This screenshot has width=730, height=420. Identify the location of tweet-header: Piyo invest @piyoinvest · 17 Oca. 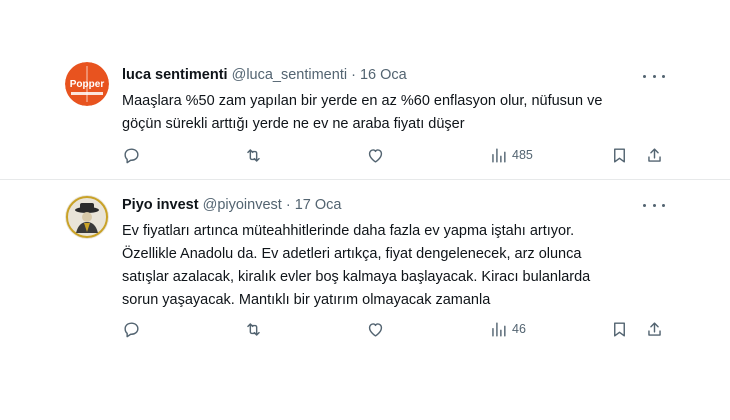
(231, 205).